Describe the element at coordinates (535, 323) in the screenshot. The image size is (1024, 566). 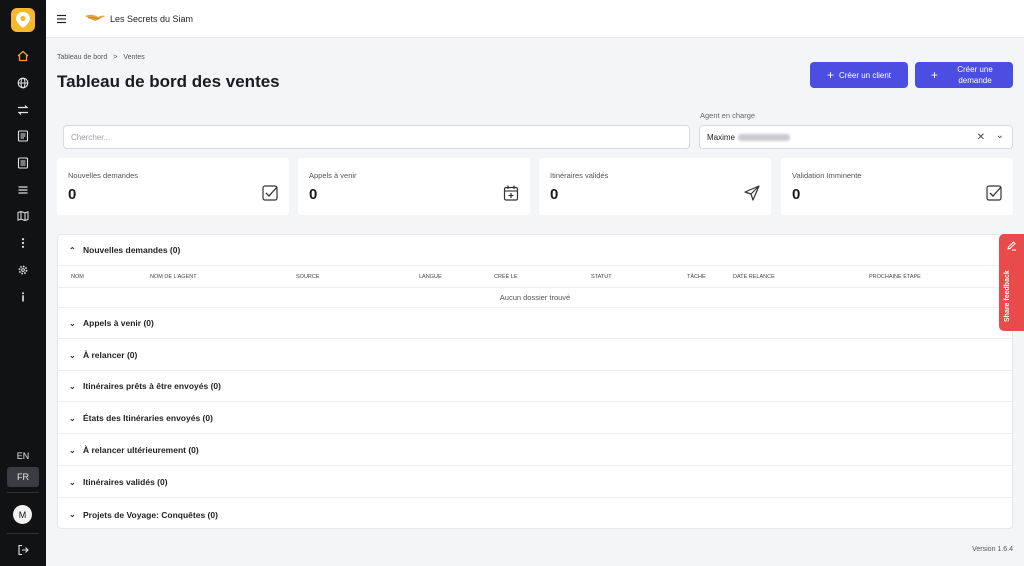
I see `section-header-upcoming-calls: ⌄ Appels à venir (0)` at that location.